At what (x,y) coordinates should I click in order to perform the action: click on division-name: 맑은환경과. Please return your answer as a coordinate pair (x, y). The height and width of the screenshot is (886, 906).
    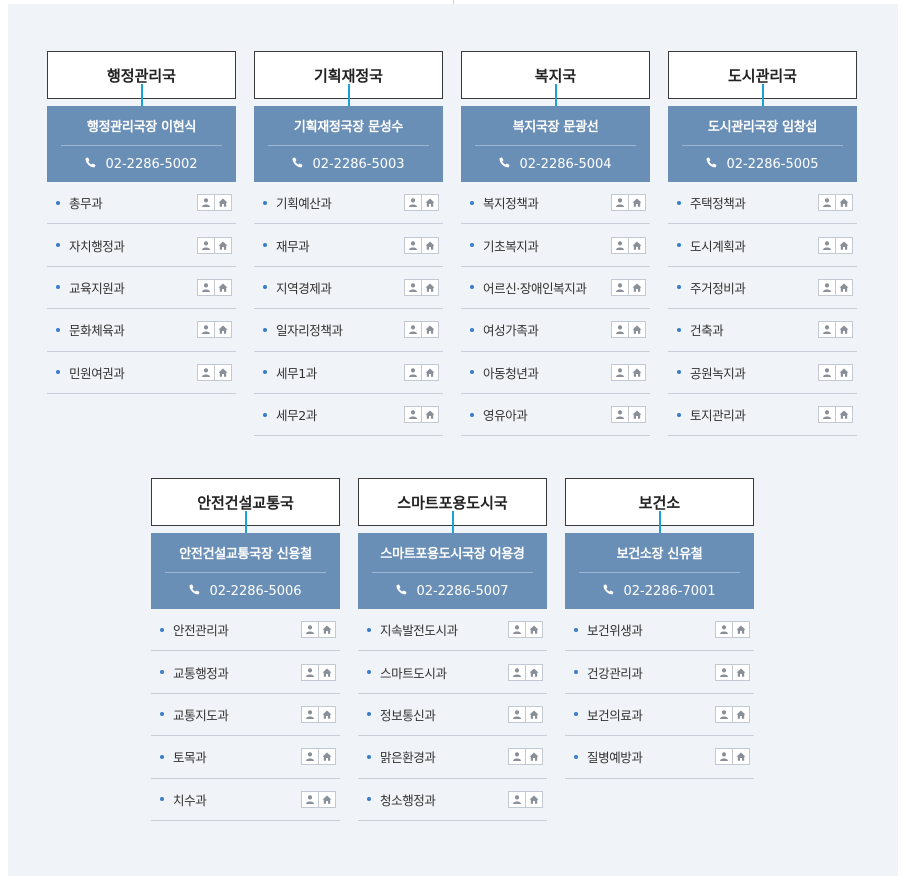
    Looking at the image, I should click on (444, 756).